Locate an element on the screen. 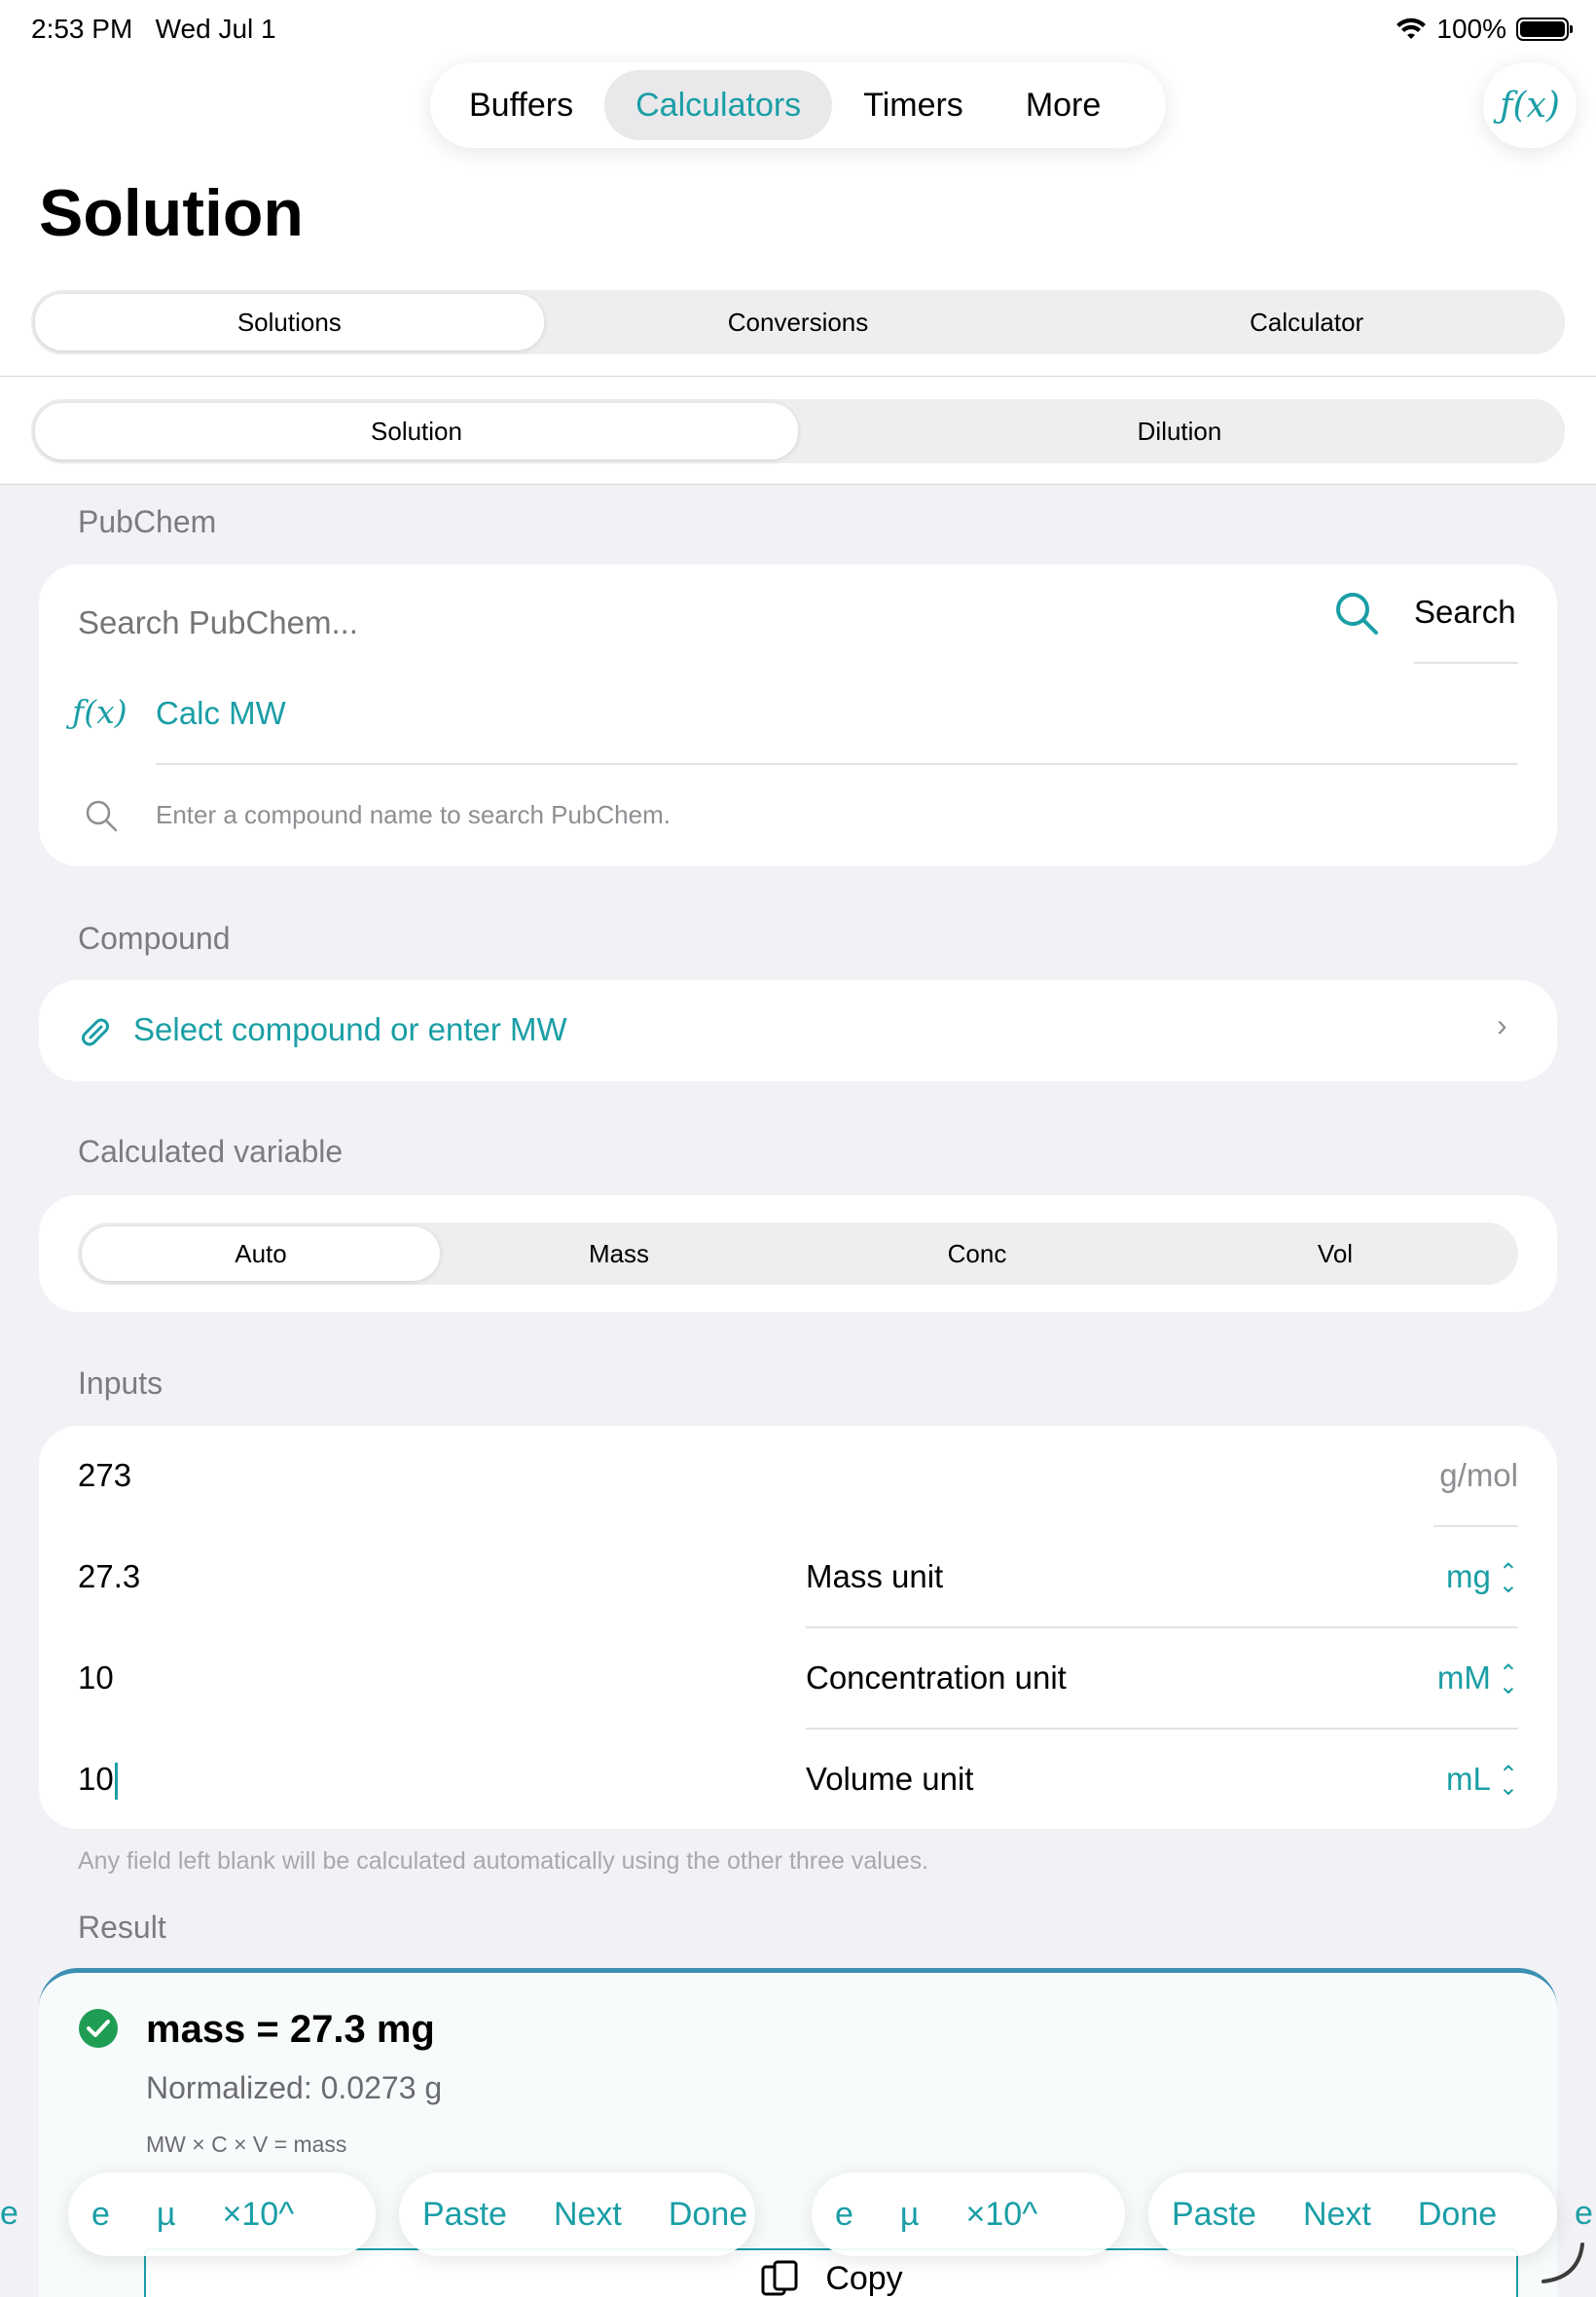 The width and height of the screenshot is (1596, 2297). vol-input: 10 is located at coordinates (98, 1781).